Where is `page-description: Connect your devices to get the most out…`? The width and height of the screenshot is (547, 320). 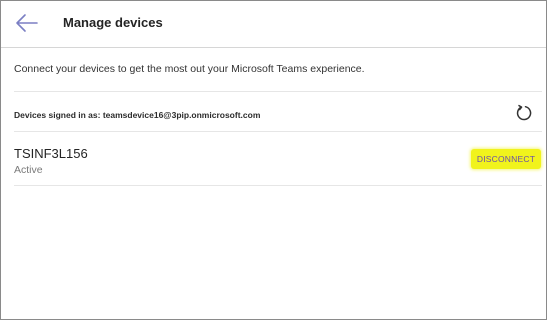 page-description: Connect your devices to get the most out… is located at coordinates (189, 69).